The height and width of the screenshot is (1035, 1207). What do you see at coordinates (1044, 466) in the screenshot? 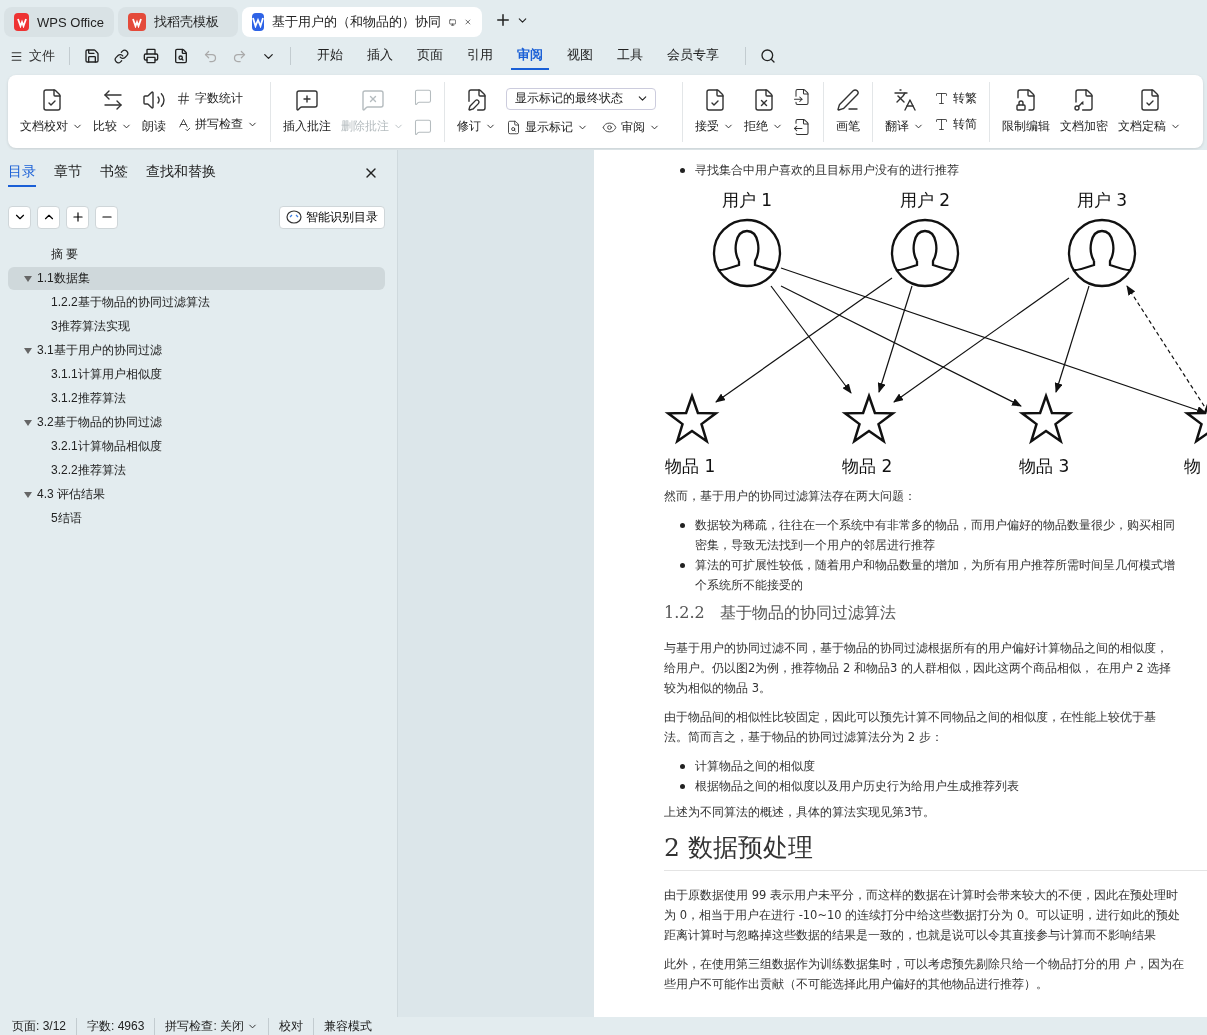
I see `item-label: 物品 3` at bounding box center [1044, 466].